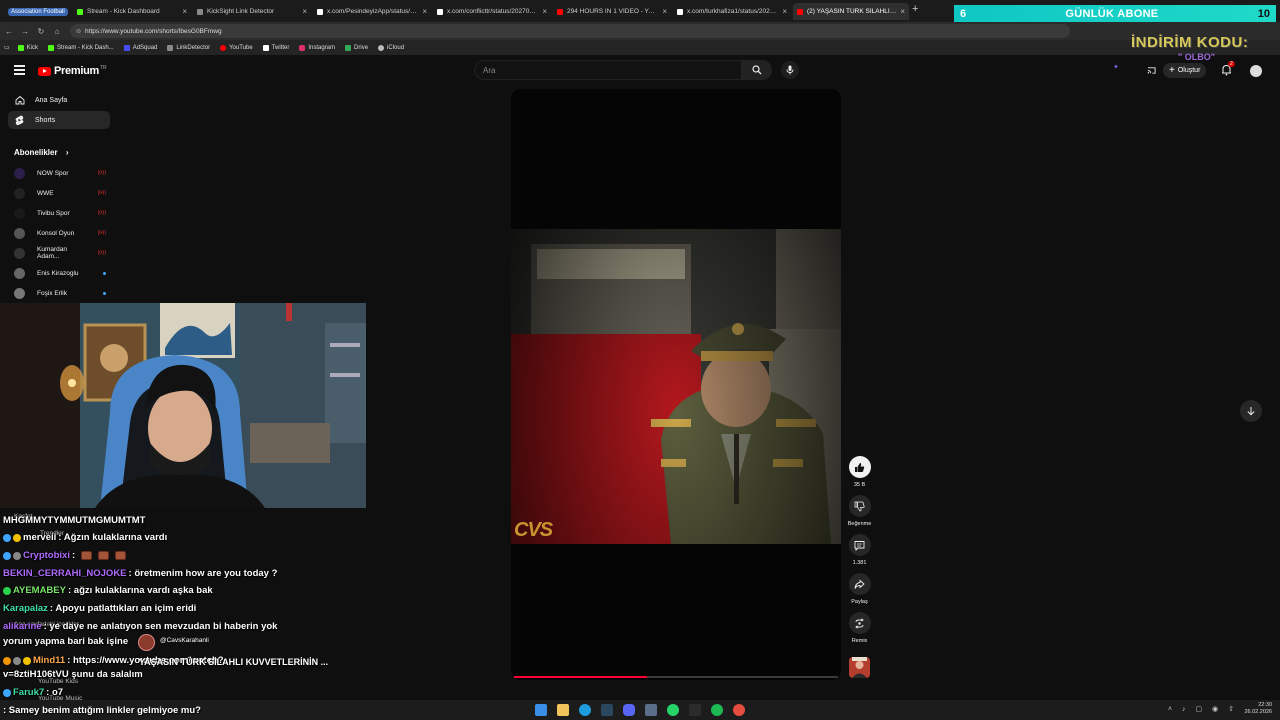 The width and height of the screenshot is (1280, 720). Describe the element at coordinates (563, 710) in the screenshot. I see `file-explorer-icon` at that location.